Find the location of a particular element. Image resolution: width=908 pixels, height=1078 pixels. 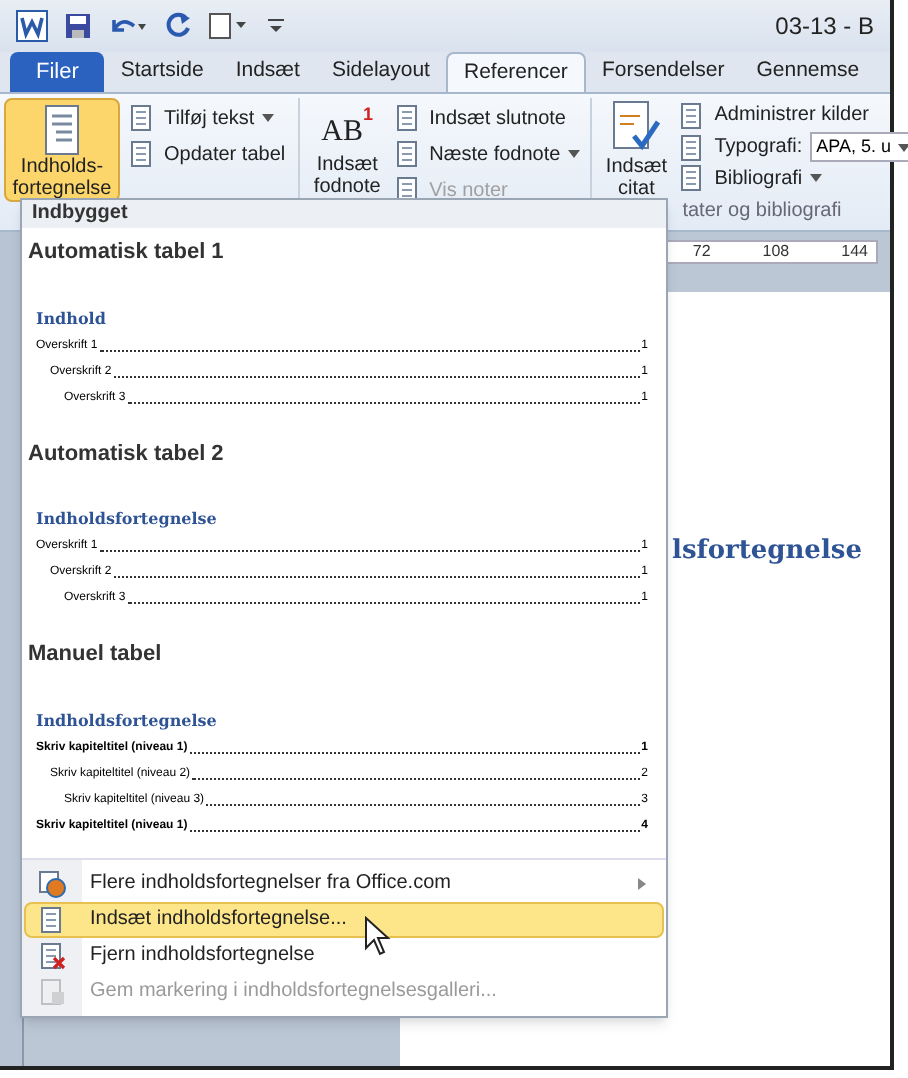

ribbon-tab: Indsæt is located at coordinates (267, 72).